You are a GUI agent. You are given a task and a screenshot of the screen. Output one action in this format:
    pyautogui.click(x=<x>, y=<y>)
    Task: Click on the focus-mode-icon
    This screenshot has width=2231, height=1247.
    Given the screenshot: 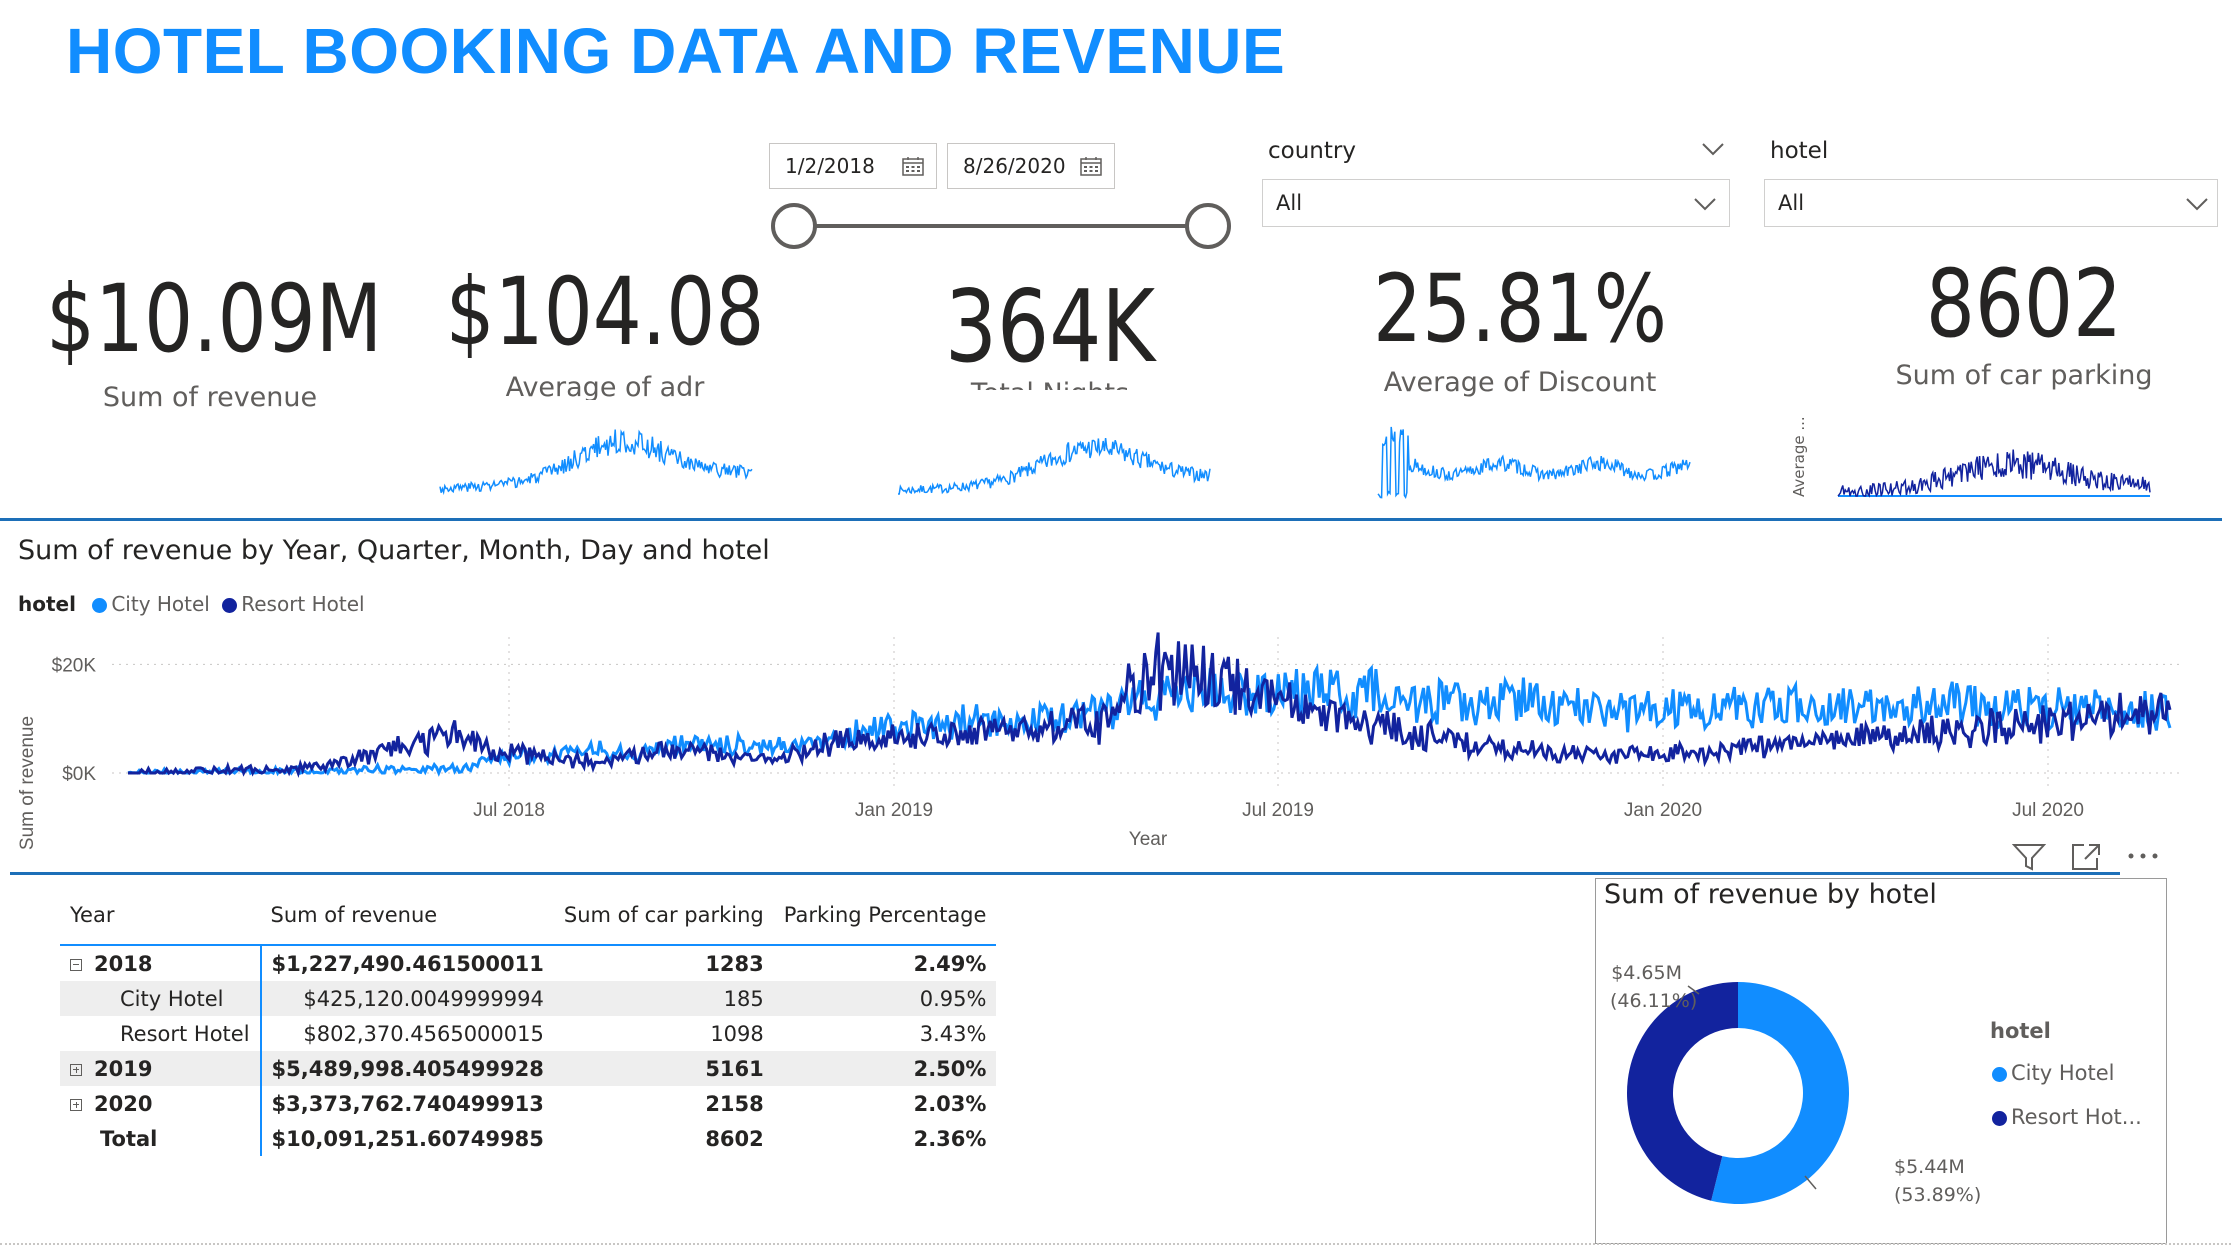 What is the action you would take?
    pyautogui.click(x=2086, y=857)
    